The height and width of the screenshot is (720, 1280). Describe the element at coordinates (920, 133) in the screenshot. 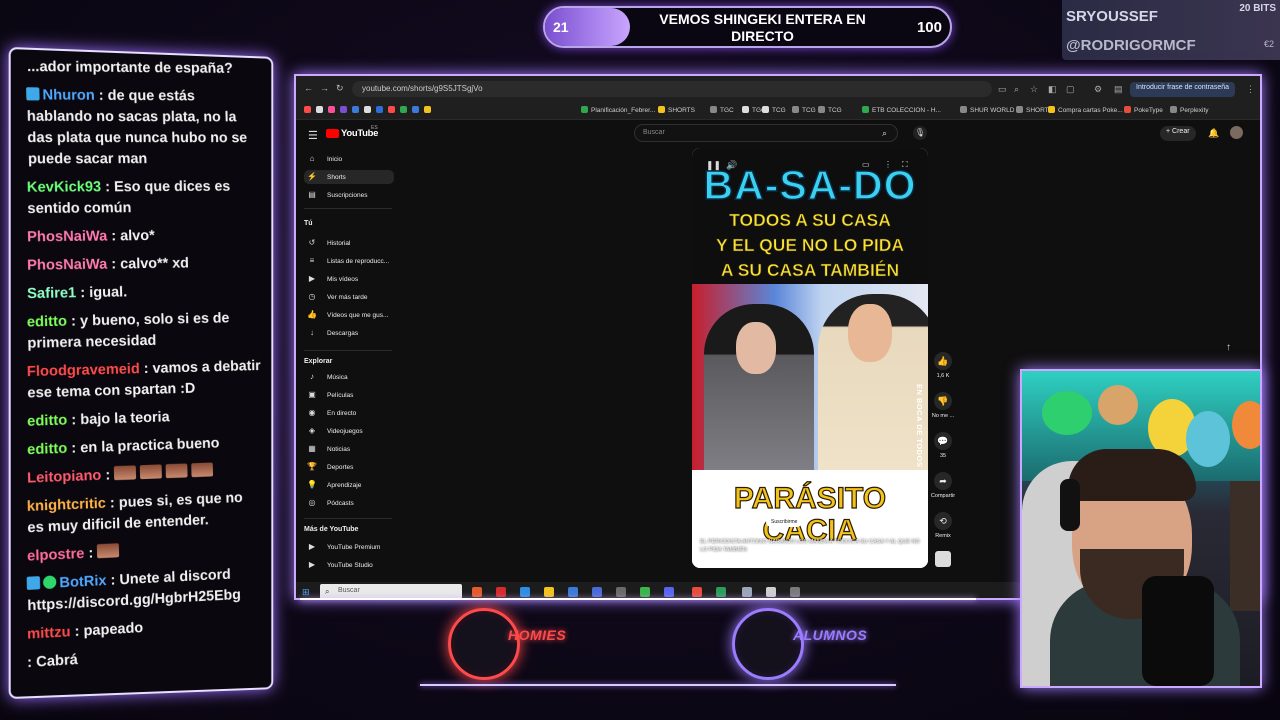

I see `microphone-icon: 🎙` at that location.